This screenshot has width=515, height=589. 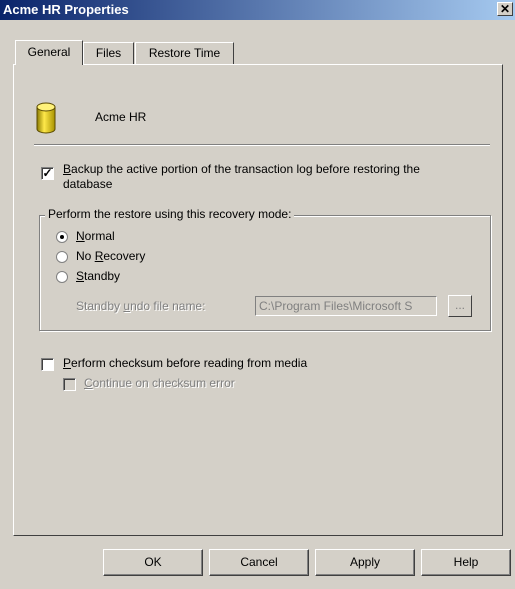 I want to click on window-title: Acme HR Properties, so click(x=66, y=9).